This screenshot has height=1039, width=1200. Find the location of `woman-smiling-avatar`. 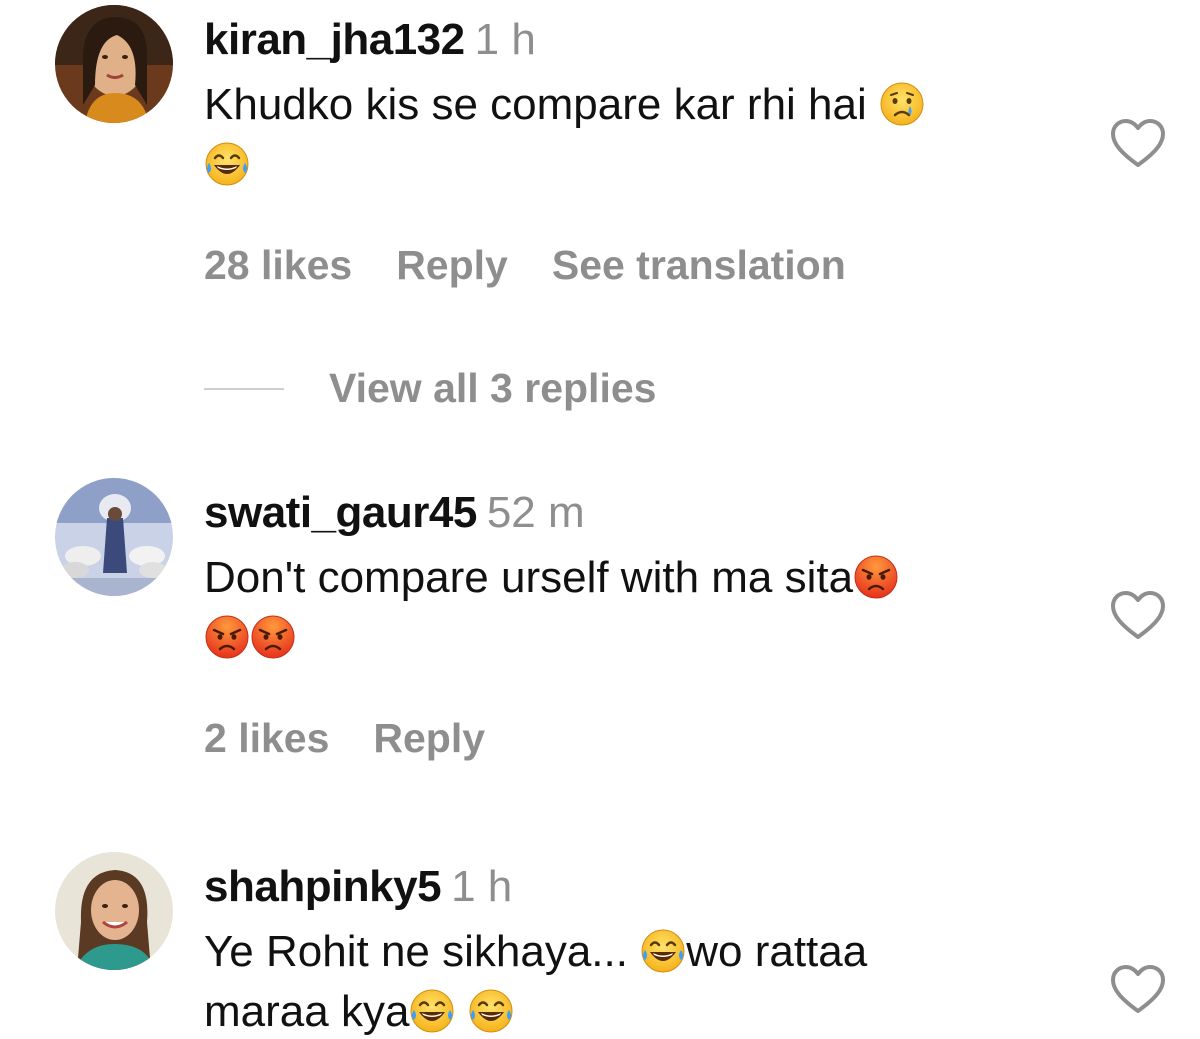

woman-smiling-avatar is located at coordinates (114, 911).